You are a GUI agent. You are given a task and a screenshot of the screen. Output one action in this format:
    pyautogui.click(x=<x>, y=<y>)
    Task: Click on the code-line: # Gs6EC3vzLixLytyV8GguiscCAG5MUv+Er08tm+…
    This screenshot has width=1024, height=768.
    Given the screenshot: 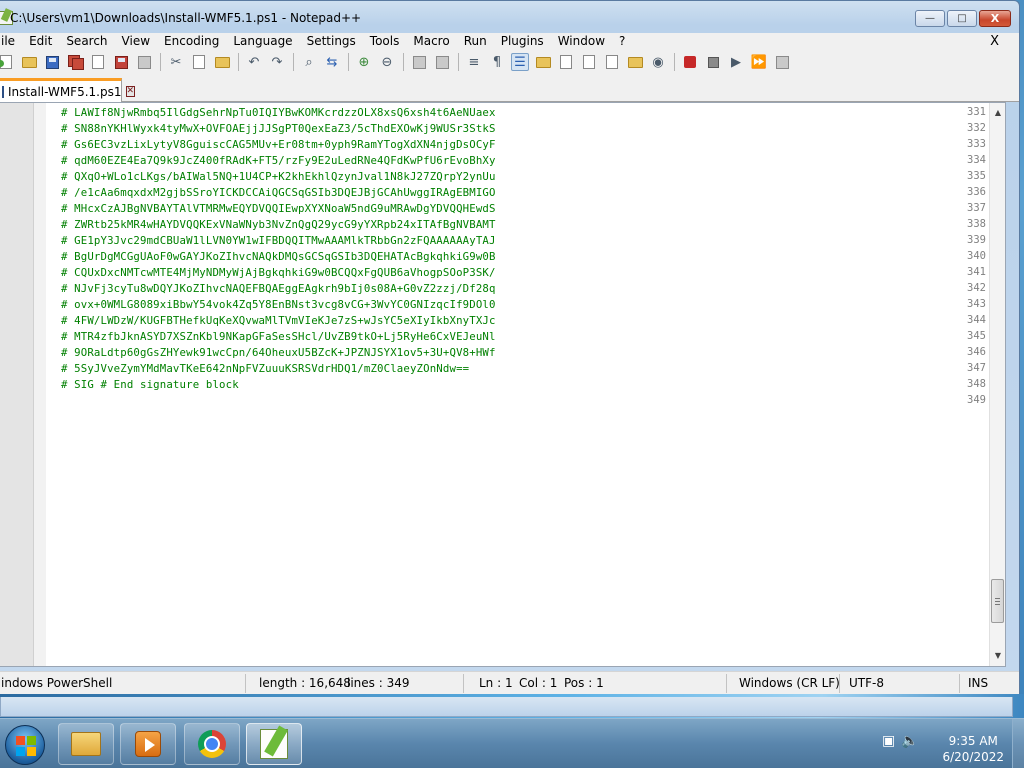 What is the action you would take?
    pyautogui.click(x=278, y=144)
    